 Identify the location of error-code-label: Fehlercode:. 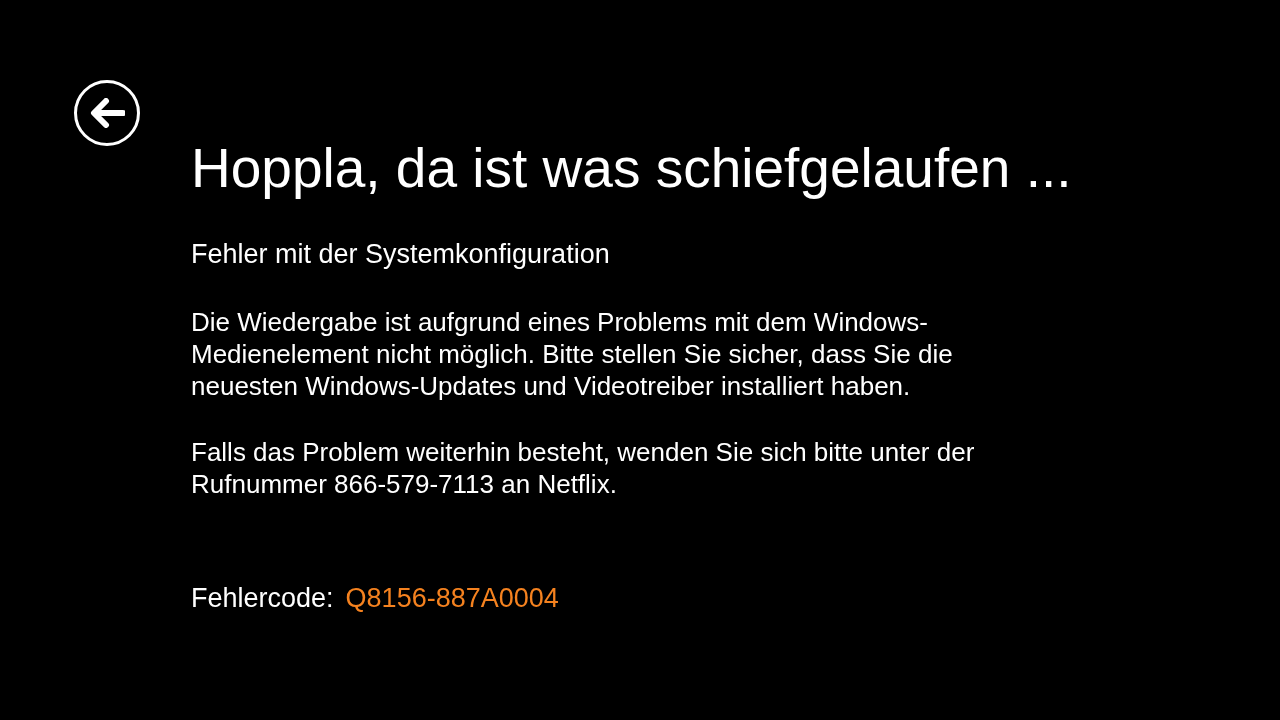
(262, 598).